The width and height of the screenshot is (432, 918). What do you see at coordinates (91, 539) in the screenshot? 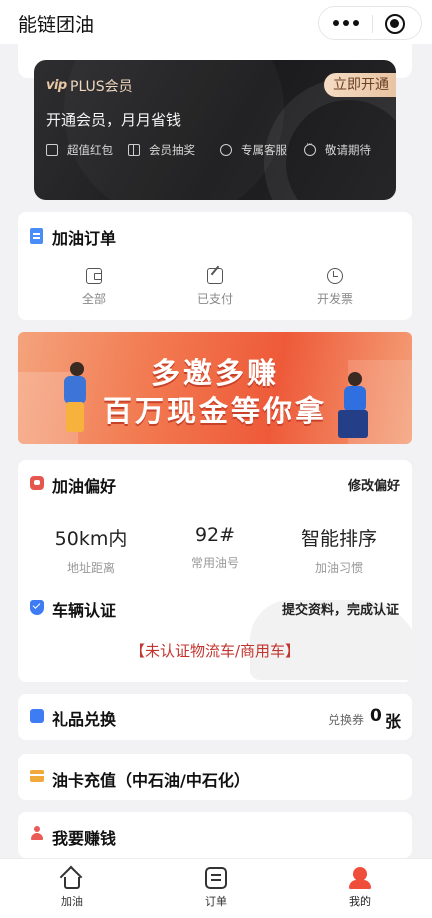
I see `pref-value: 50km内` at bounding box center [91, 539].